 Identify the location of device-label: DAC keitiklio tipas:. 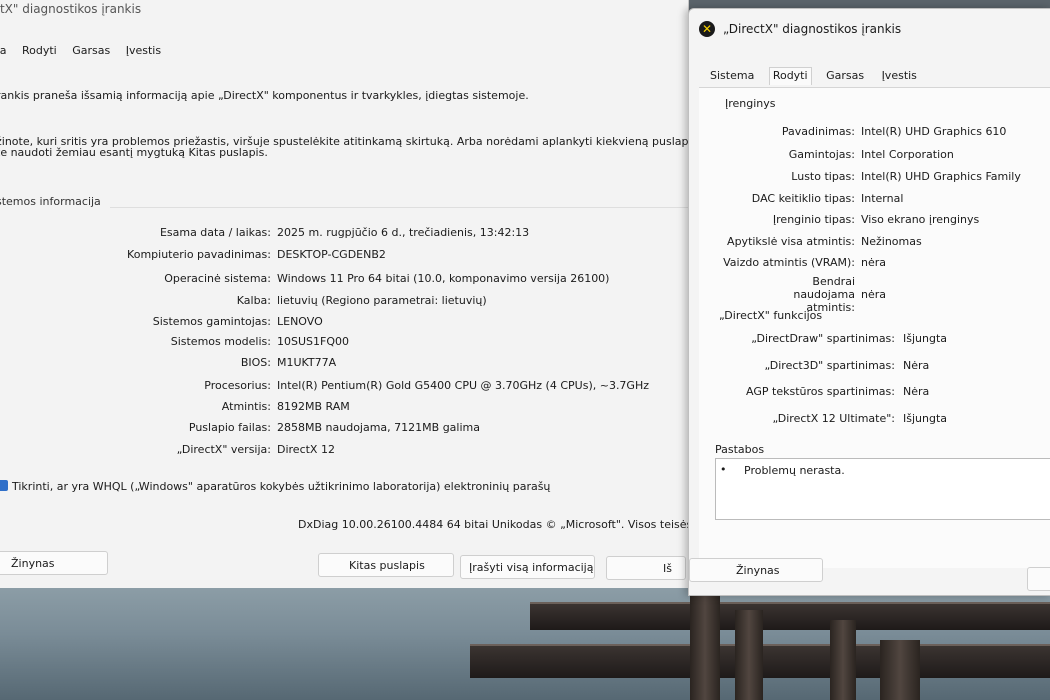
(803, 198).